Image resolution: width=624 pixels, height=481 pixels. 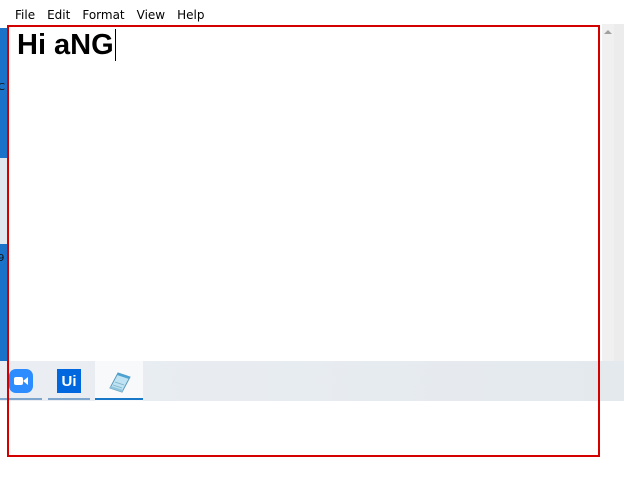 What do you see at coordinates (312, 381) in the screenshot?
I see `taskbar: Ui` at bounding box center [312, 381].